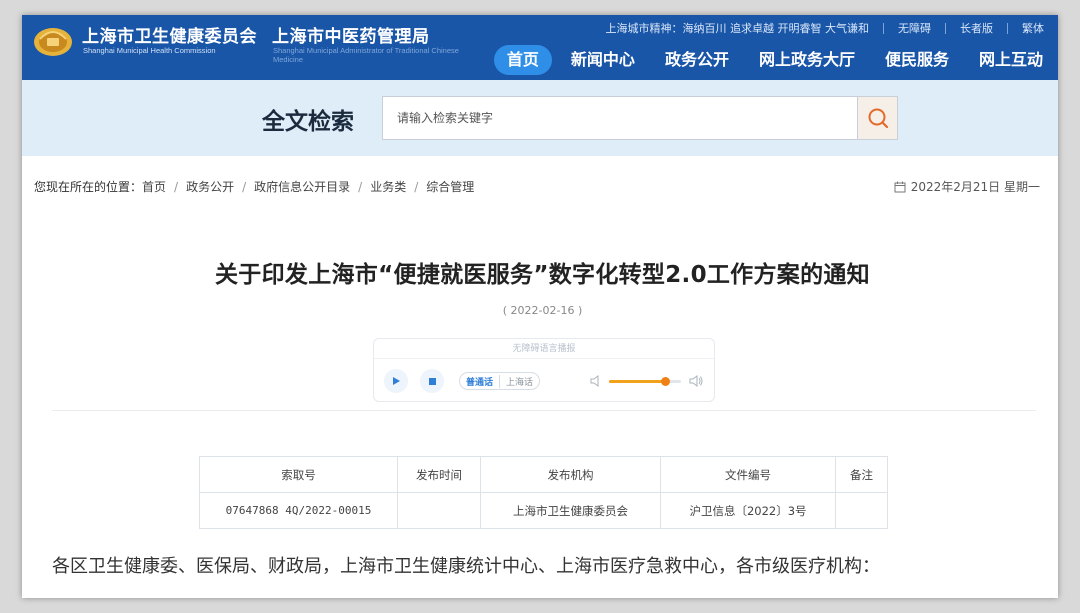  What do you see at coordinates (544, 349) in the screenshot?
I see `player-header: 无障碍语言播报` at bounding box center [544, 349].